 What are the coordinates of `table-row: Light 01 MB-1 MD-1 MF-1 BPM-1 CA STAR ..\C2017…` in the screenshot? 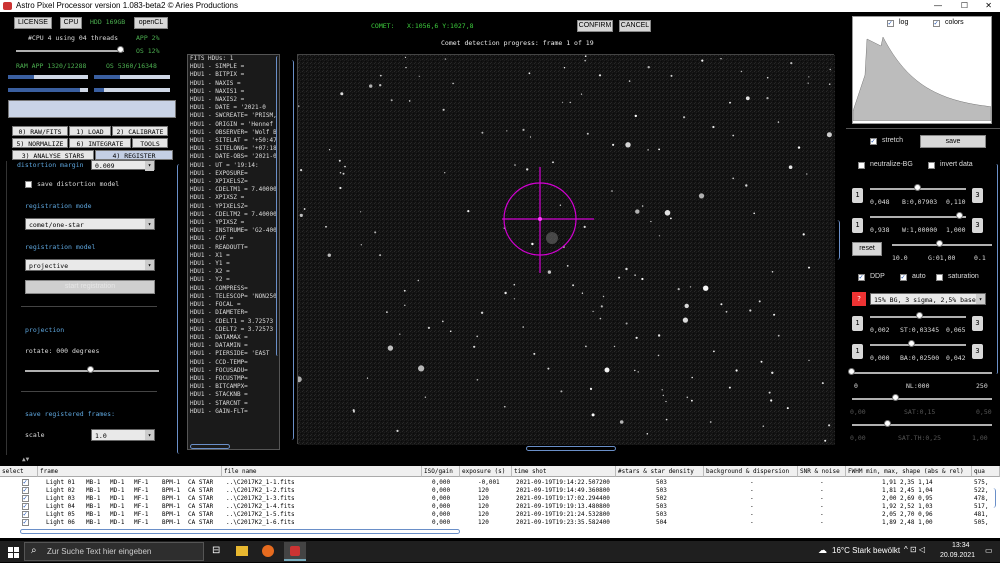 It's located at (500, 482).